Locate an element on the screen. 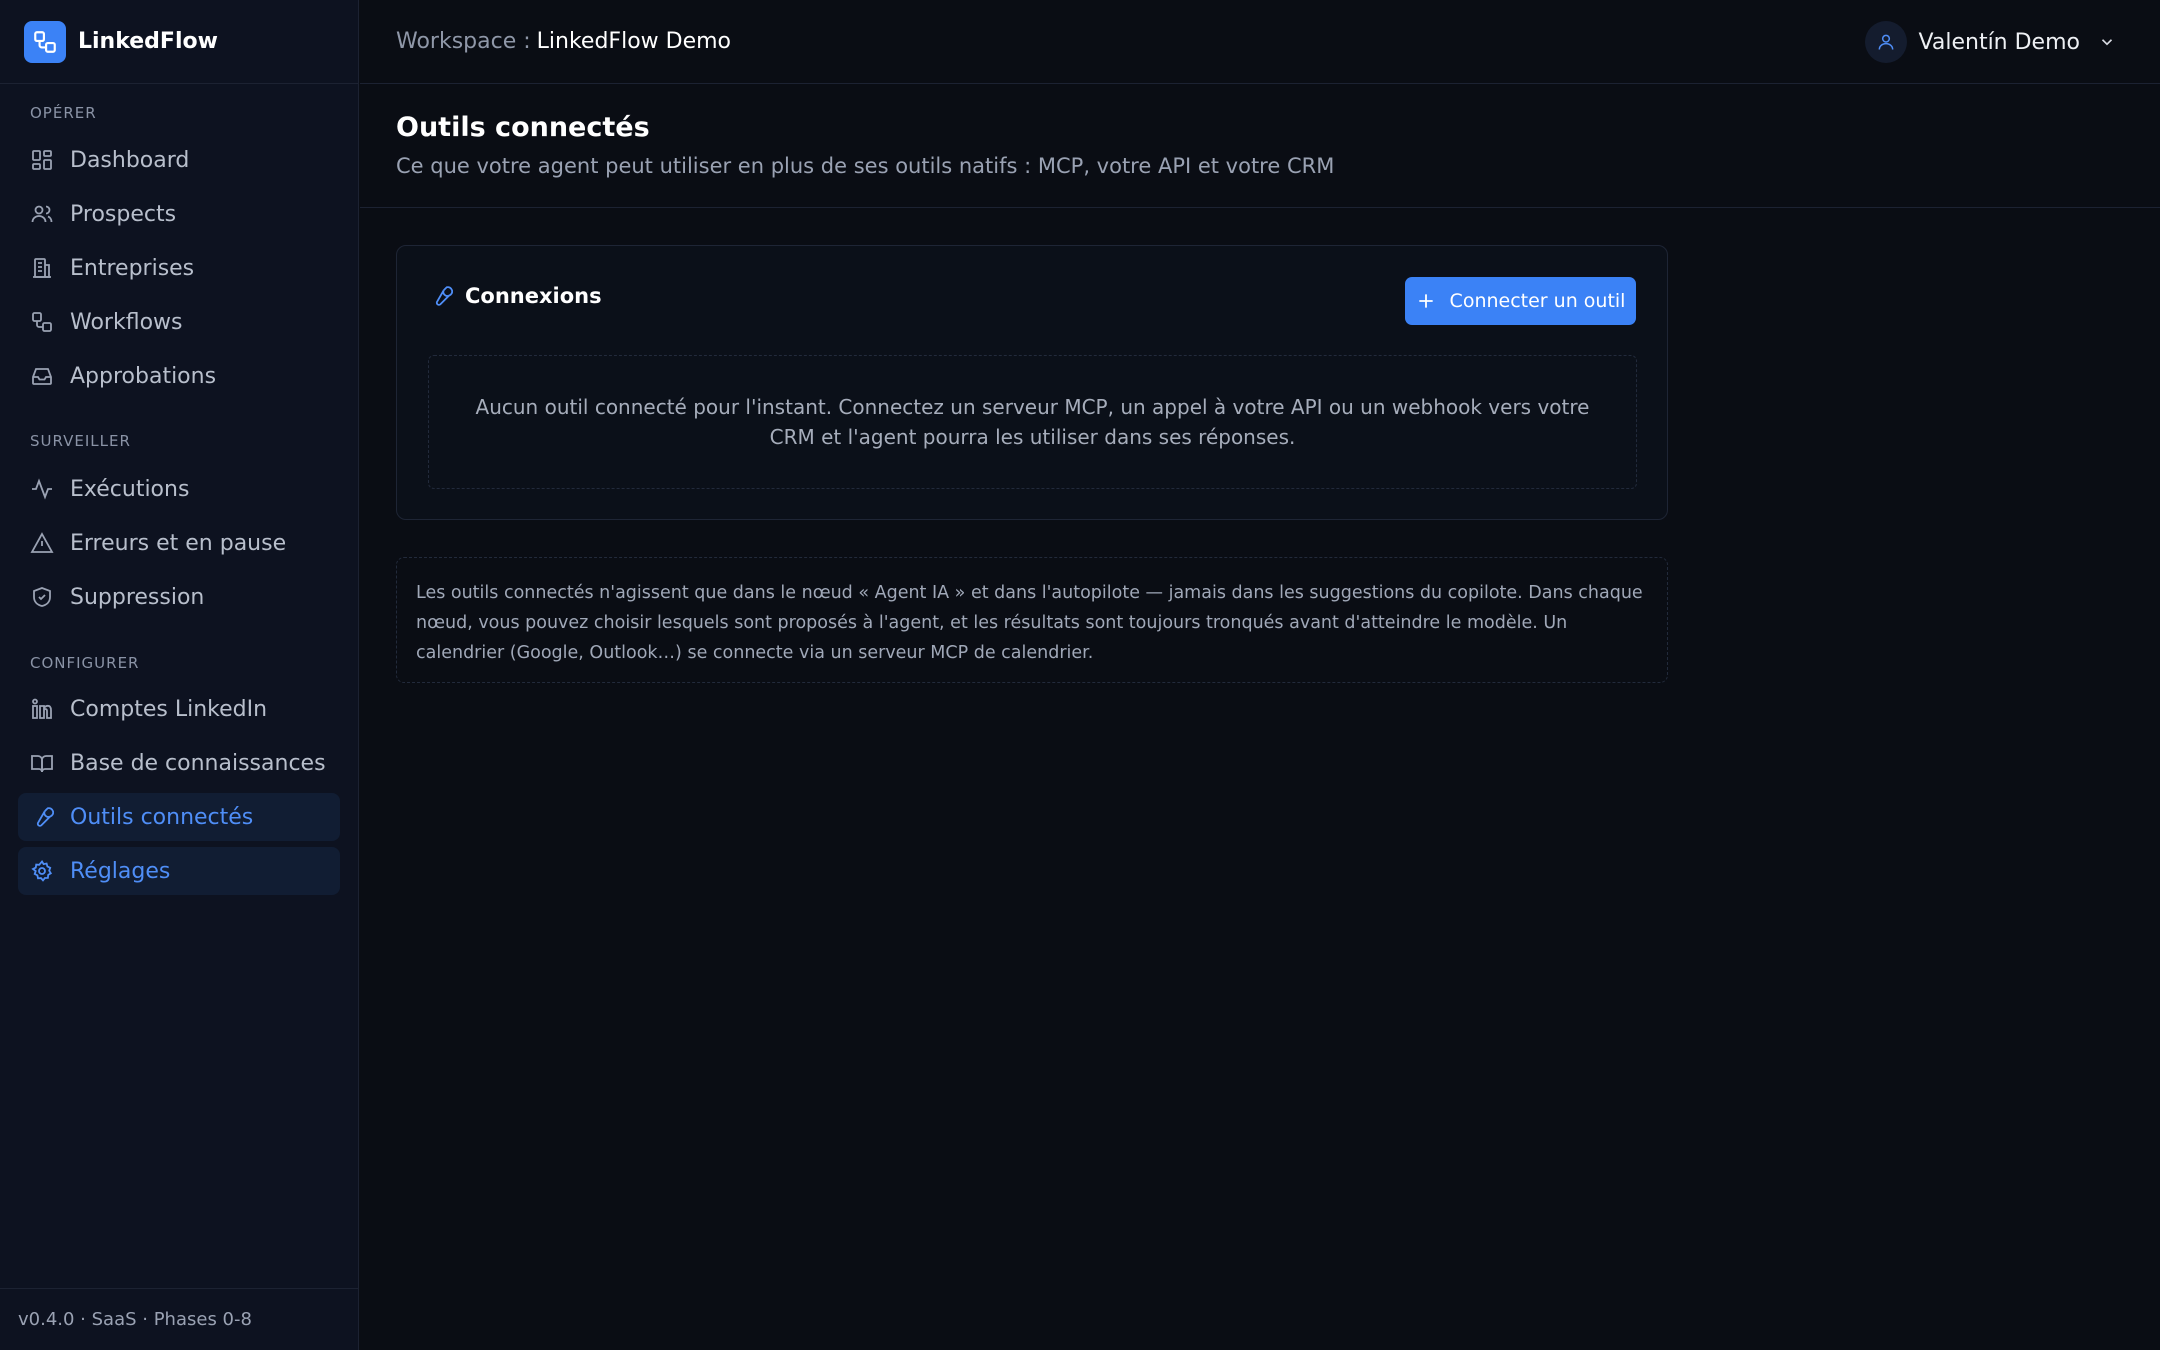  sidebar-item-label: Entreprises is located at coordinates (132, 268).